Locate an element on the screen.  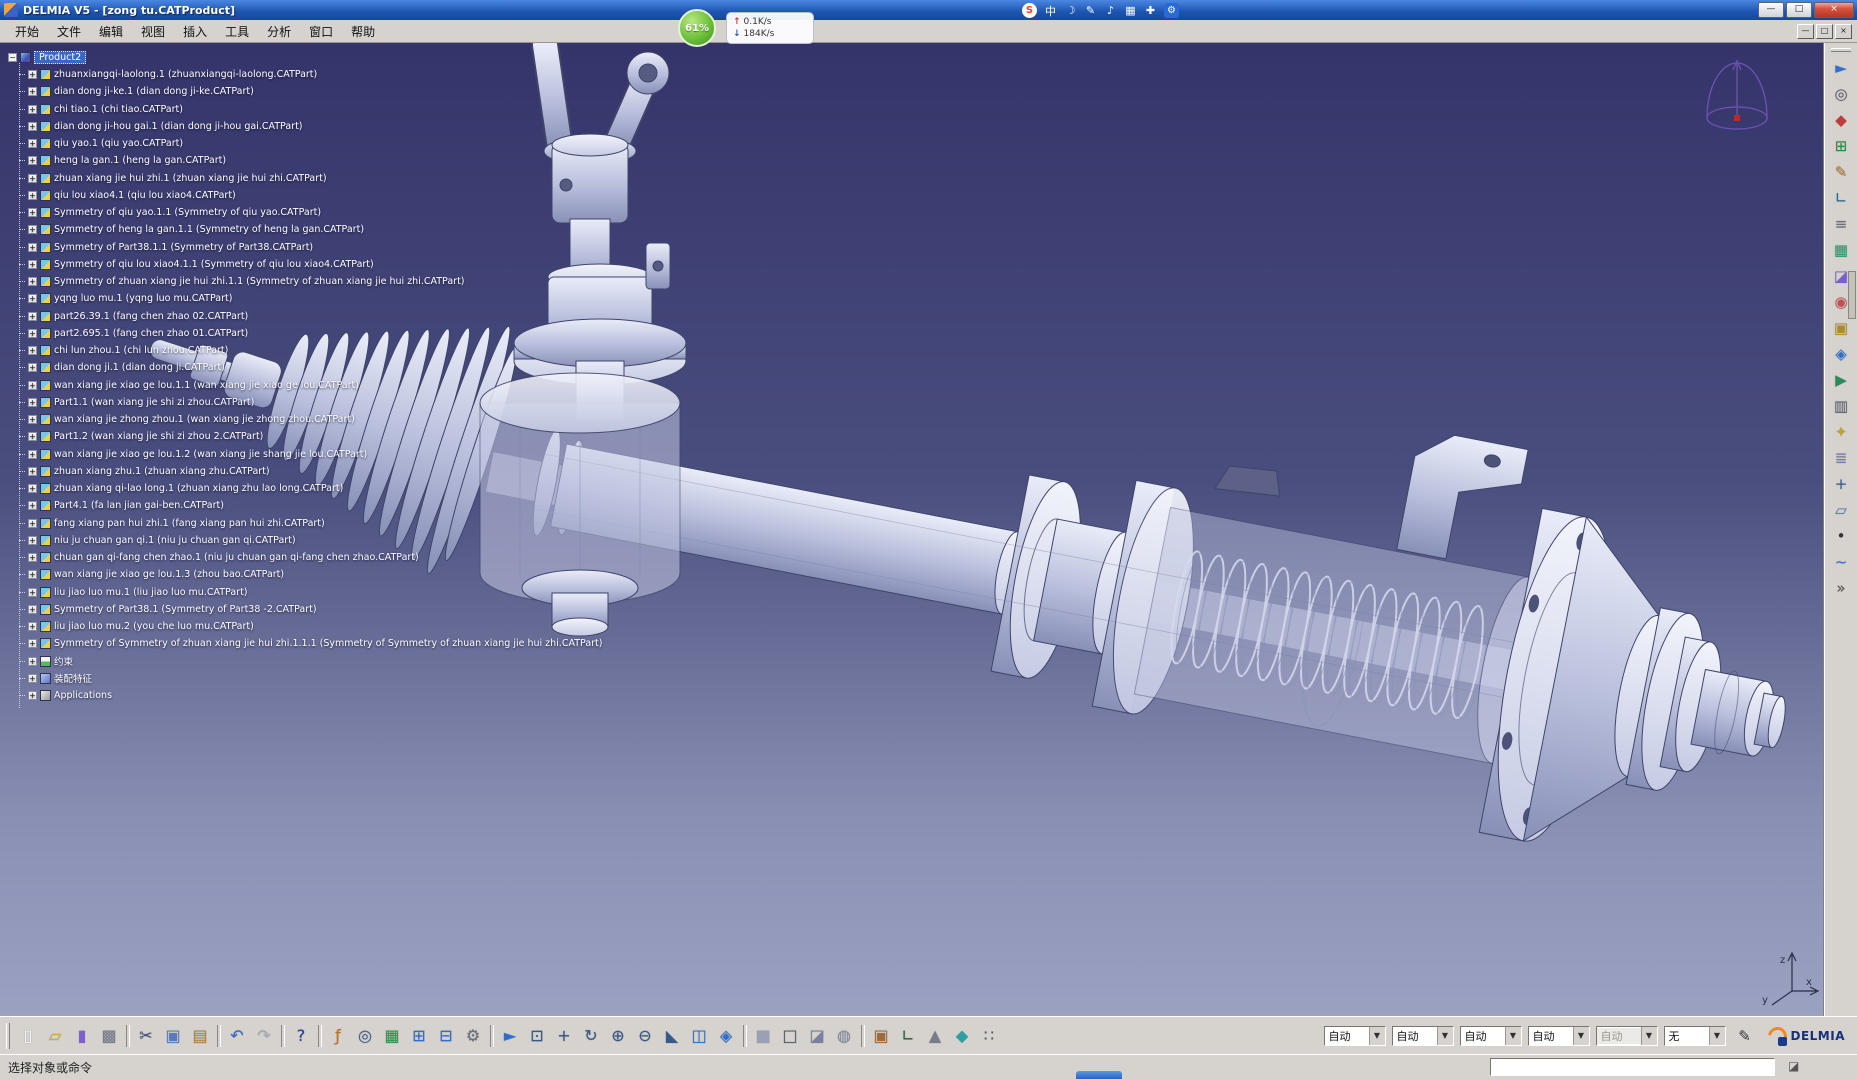
workbench-icon: ◆ is located at coordinates (1841, 120).